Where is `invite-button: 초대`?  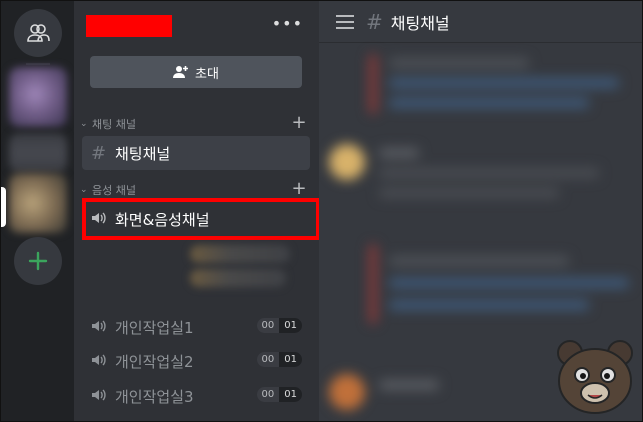
invite-button: 초대 is located at coordinates (196, 72).